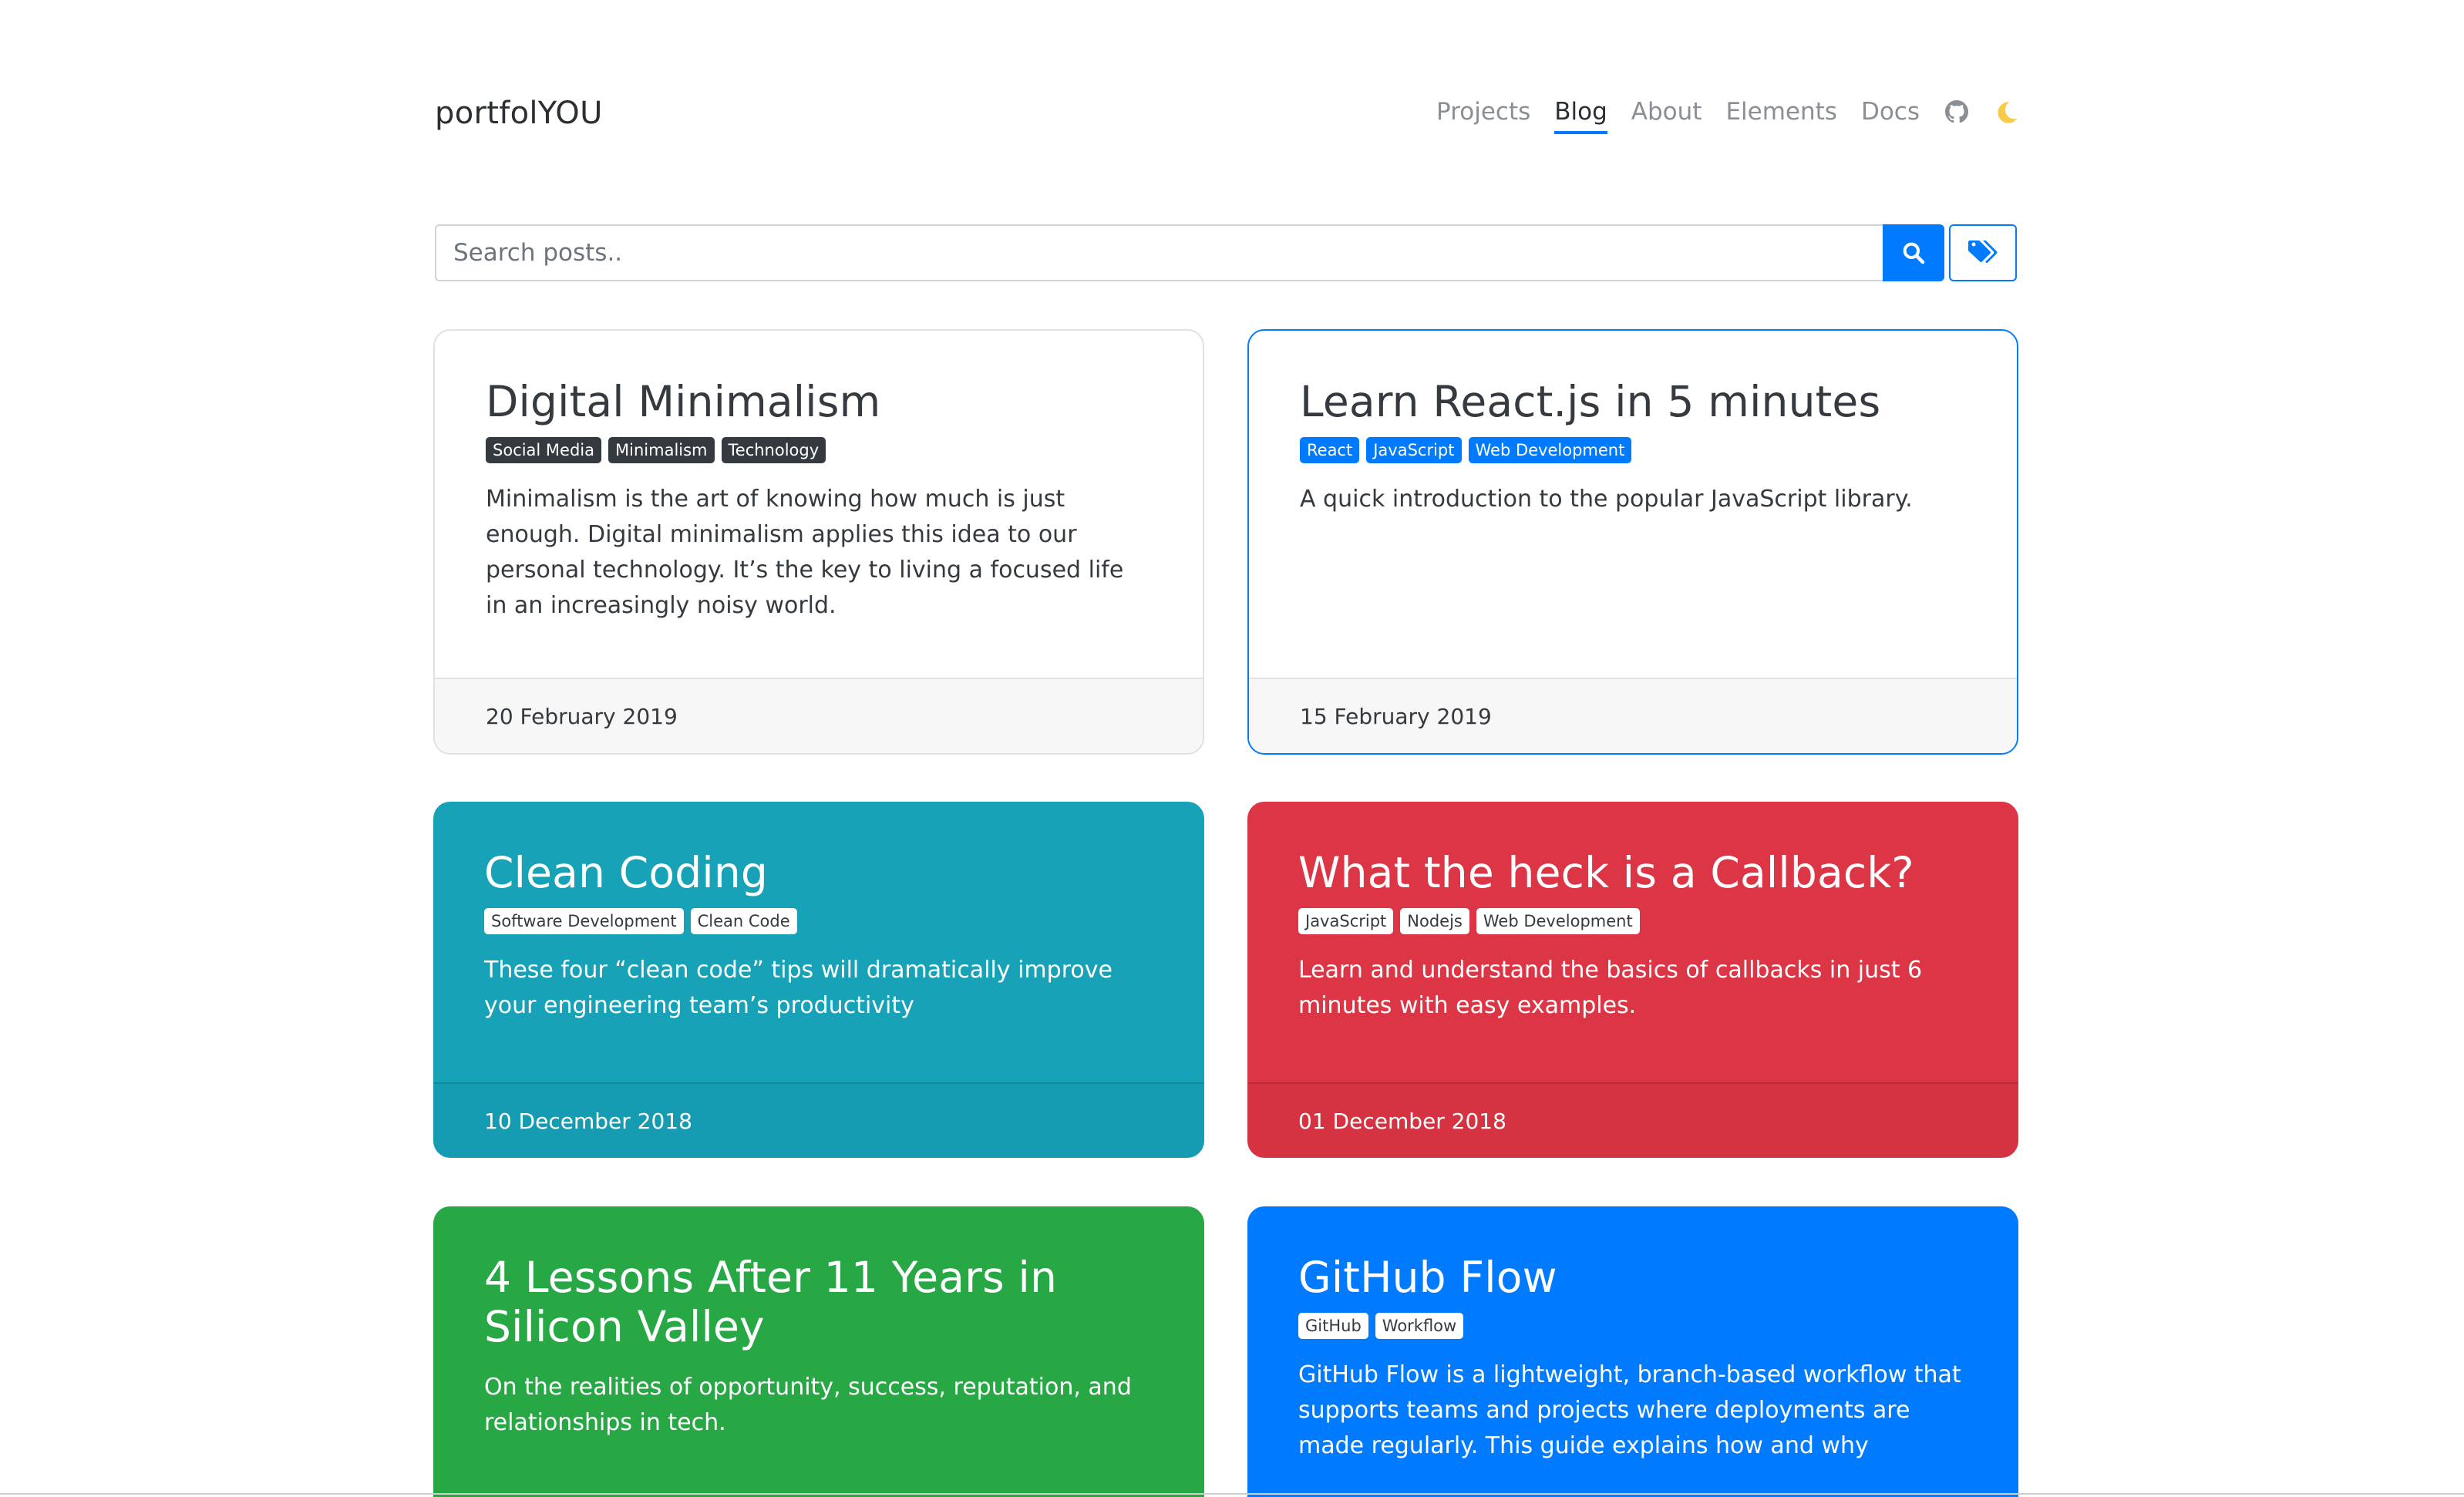 This screenshot has height=1497, width=2464. What do you see at coordinates (1633, 715) in the screenshot?
I see `post-date: 15 February 2019` at bounding box center [1633, 715].